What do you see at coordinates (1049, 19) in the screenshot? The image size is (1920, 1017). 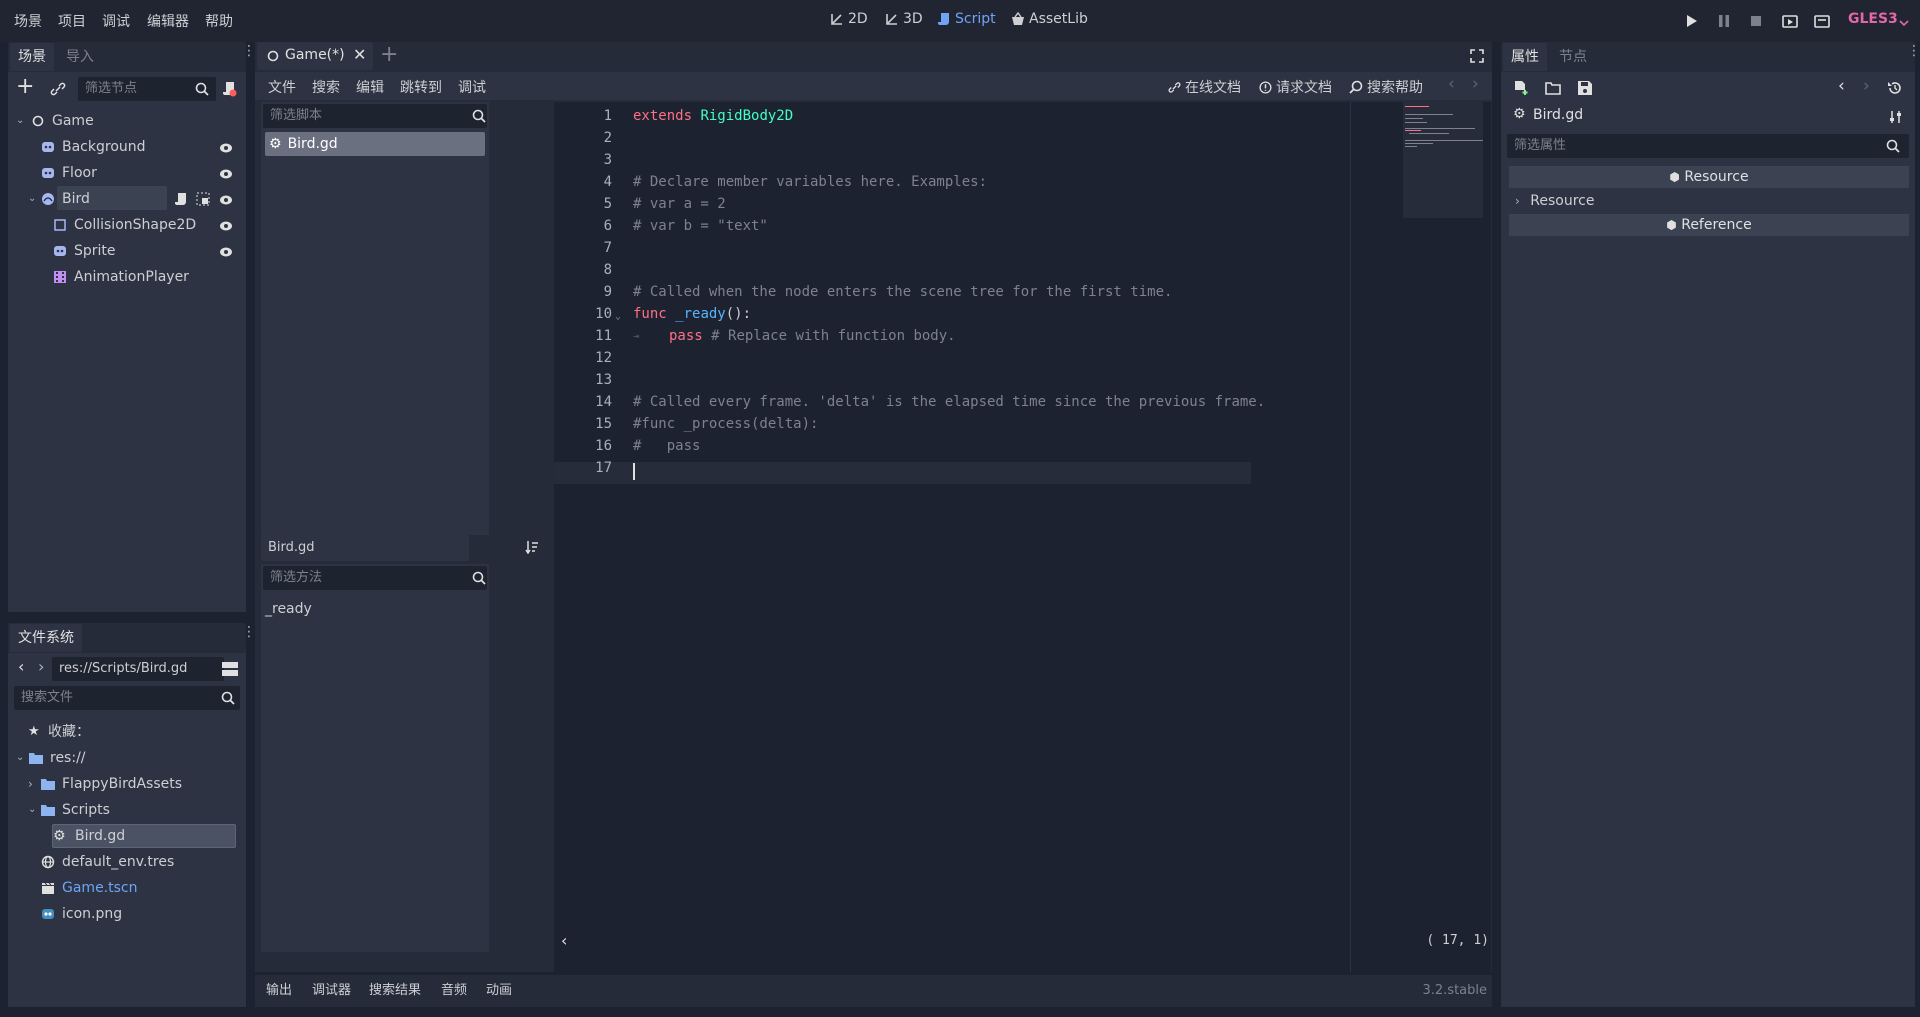 I see `workspace-assetlib-button: AssetLib` at bounding box center [1049, 19].